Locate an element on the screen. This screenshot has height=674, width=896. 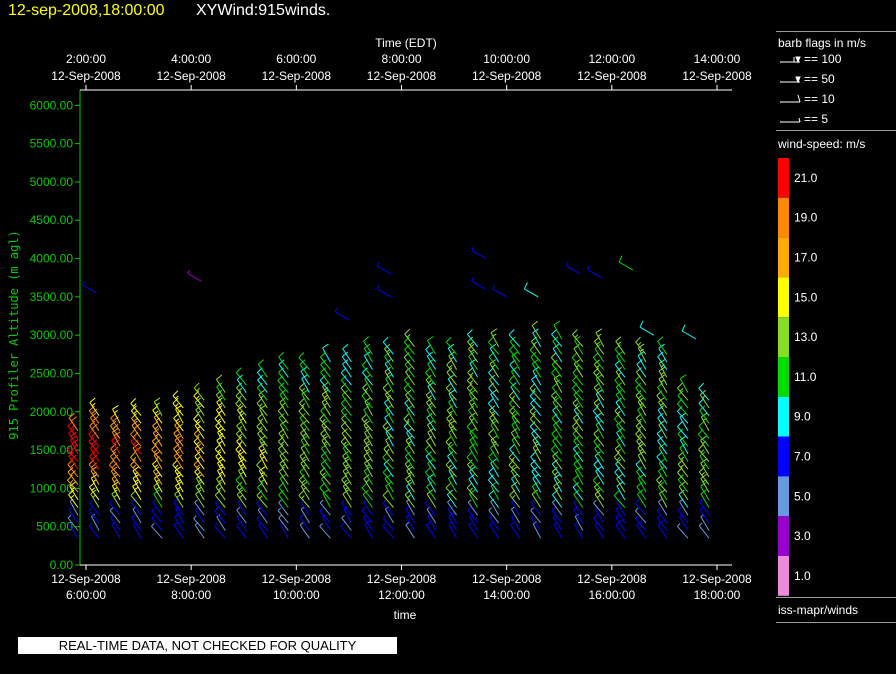
y-tick-label: 4500.00 is located at coordinates (52, 220).